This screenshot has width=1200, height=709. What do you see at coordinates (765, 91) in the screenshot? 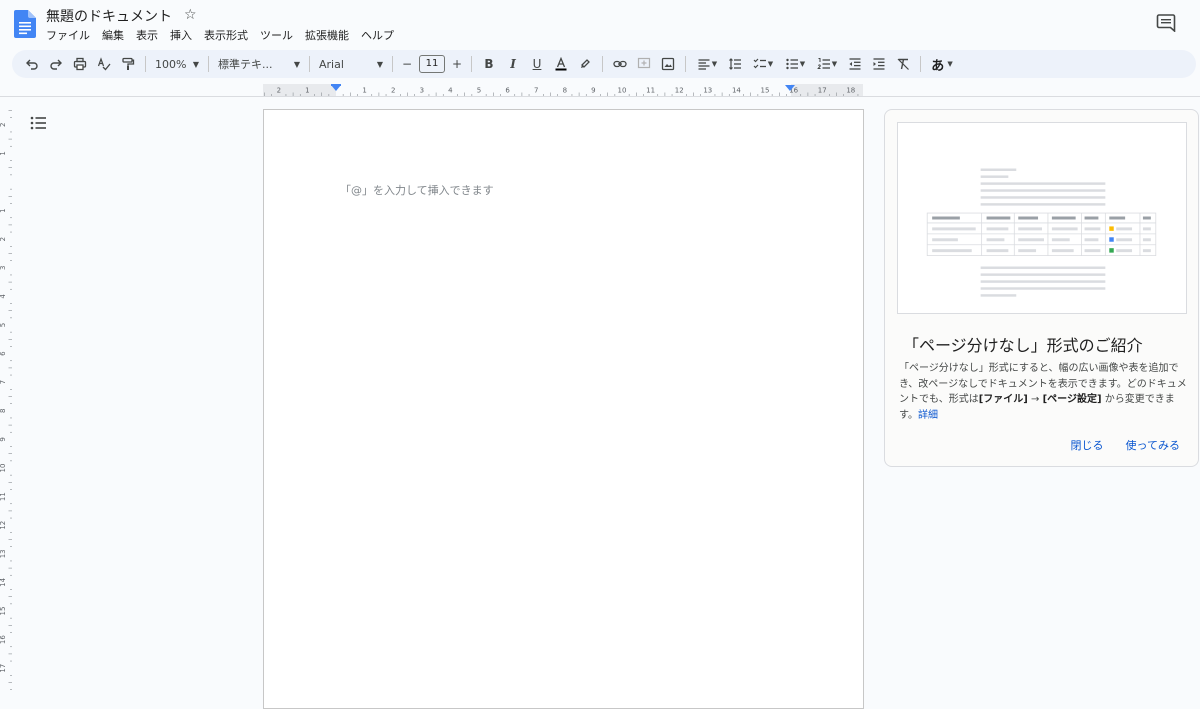
I see `ruler-label: 15` at bounding box center [765, 91].